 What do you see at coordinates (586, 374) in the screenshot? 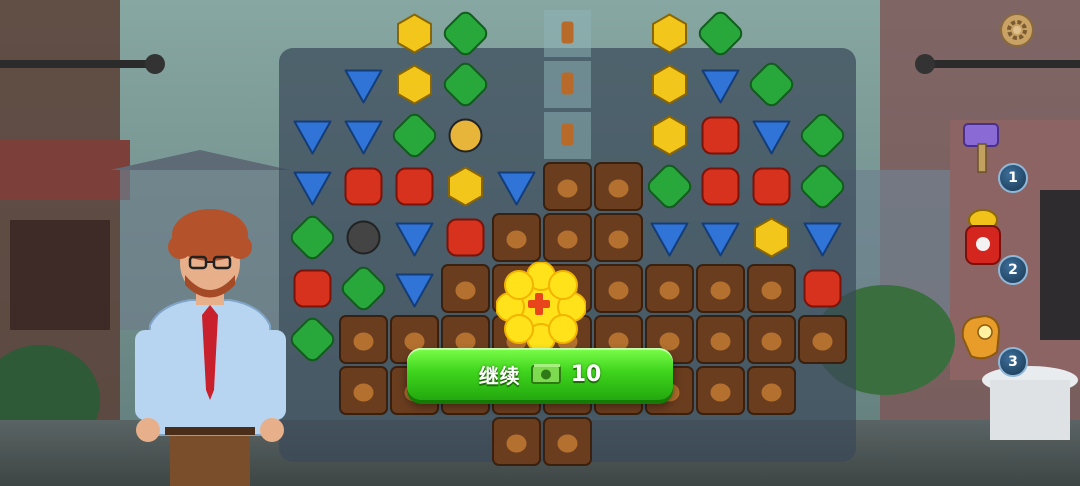
I see `continue-cost: 10` at bounding box center [586, 374].